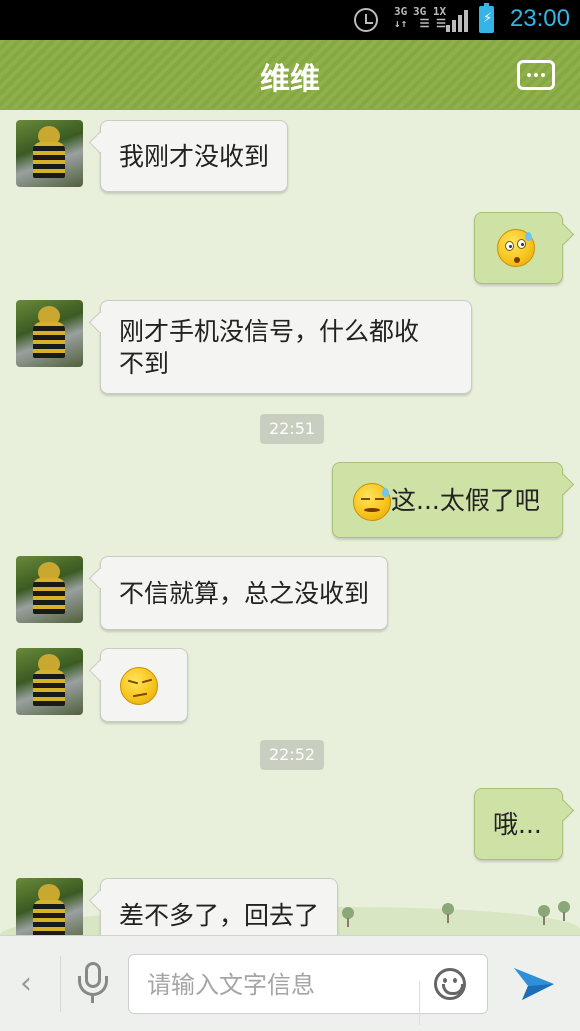  I want to click on chat-title: 维维, so click(290, 79).